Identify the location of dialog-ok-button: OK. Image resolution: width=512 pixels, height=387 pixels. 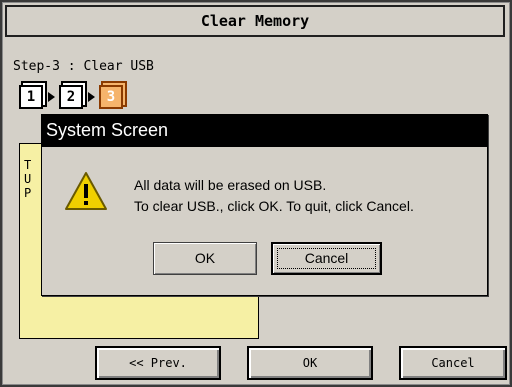
(205, 258).